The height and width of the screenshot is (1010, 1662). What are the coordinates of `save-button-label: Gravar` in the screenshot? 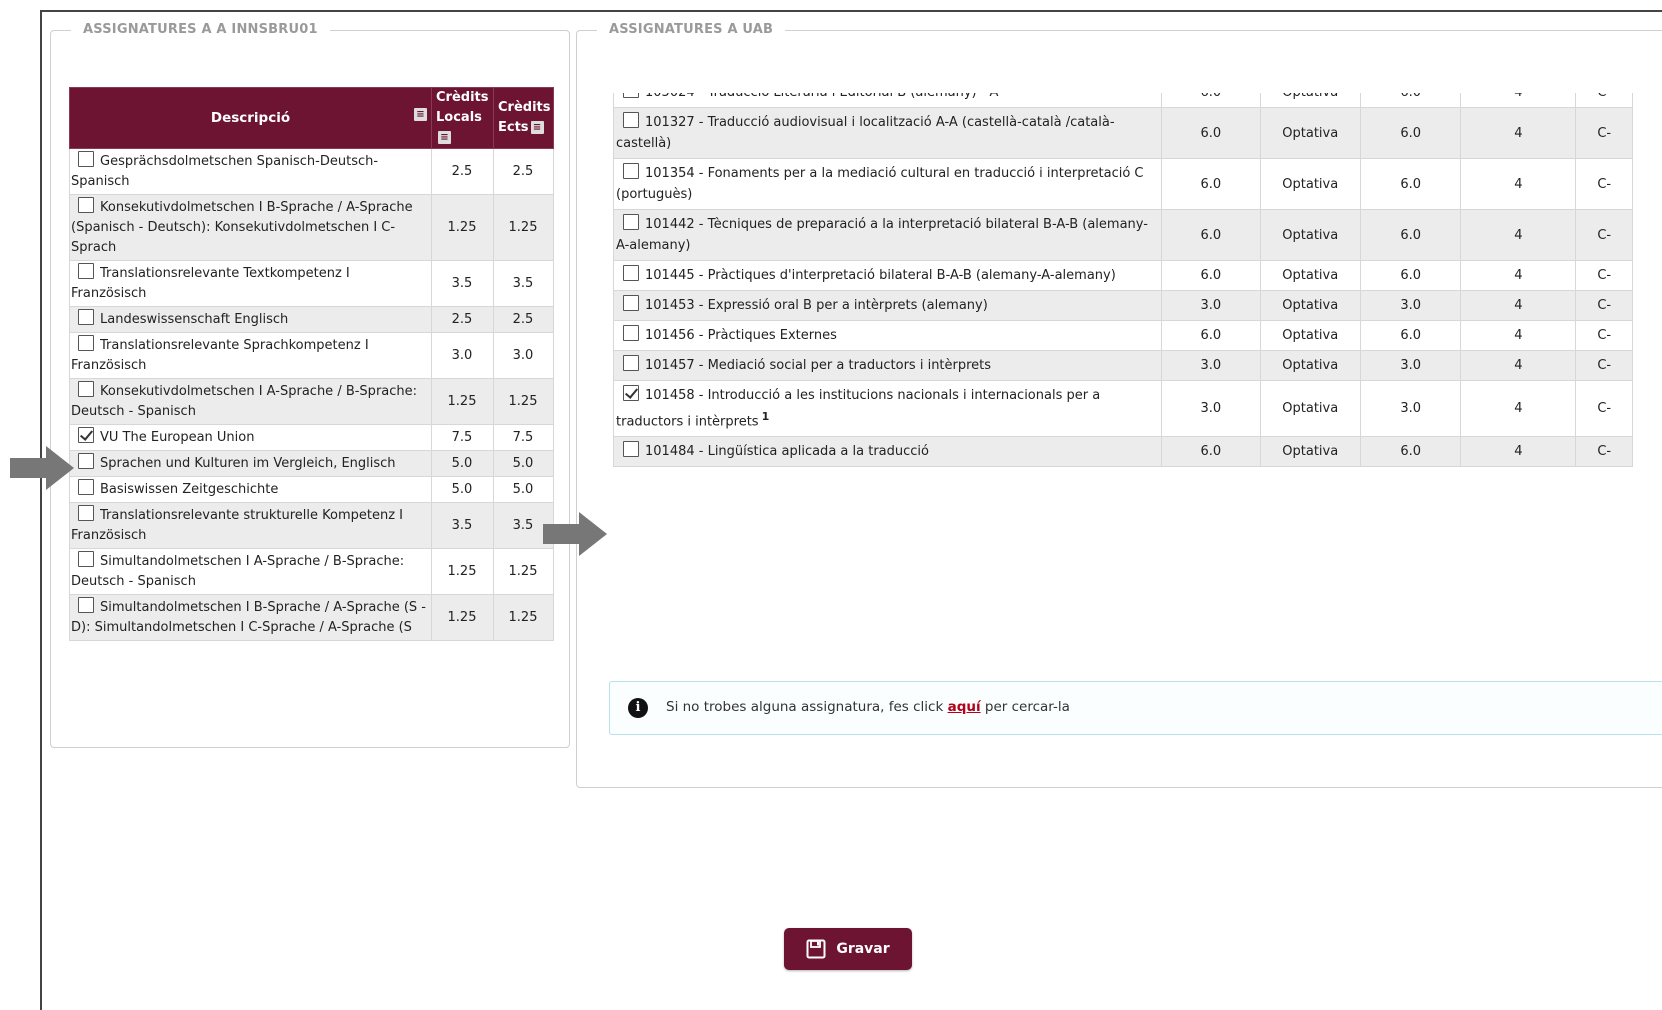 It's located at (863, 949).